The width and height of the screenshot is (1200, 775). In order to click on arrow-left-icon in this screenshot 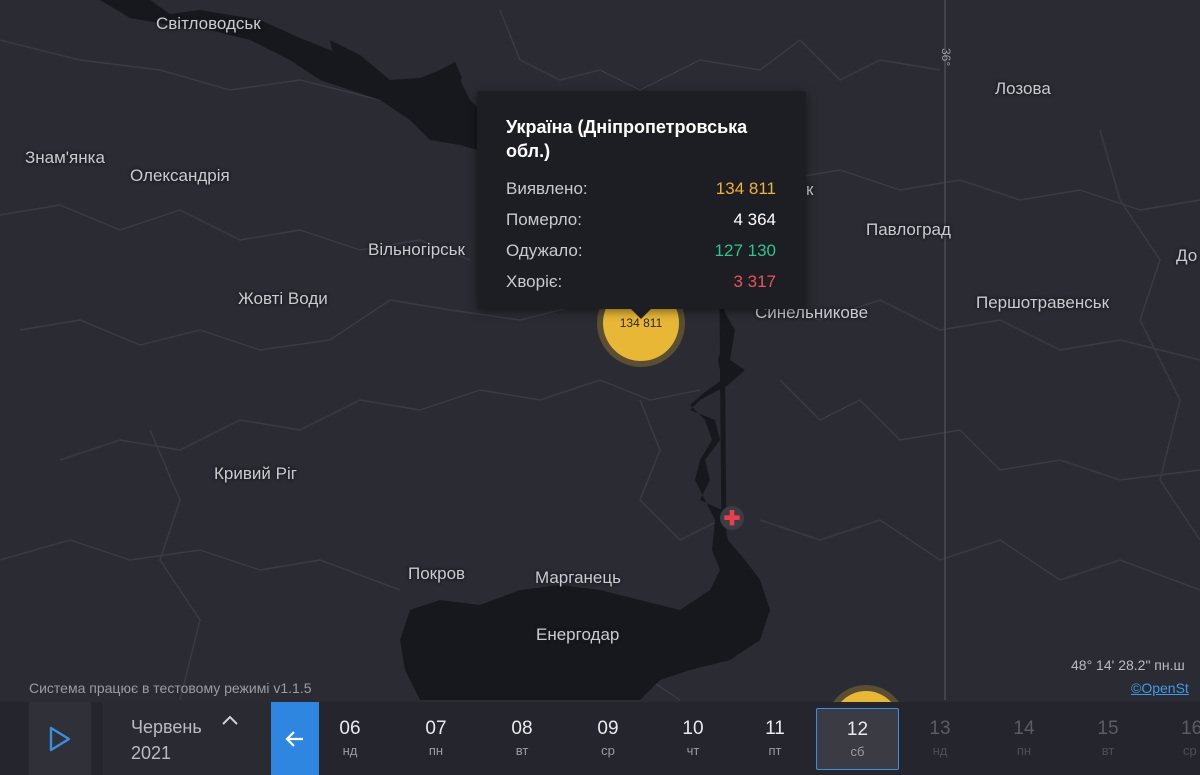, I will do `click(294, 738)`.